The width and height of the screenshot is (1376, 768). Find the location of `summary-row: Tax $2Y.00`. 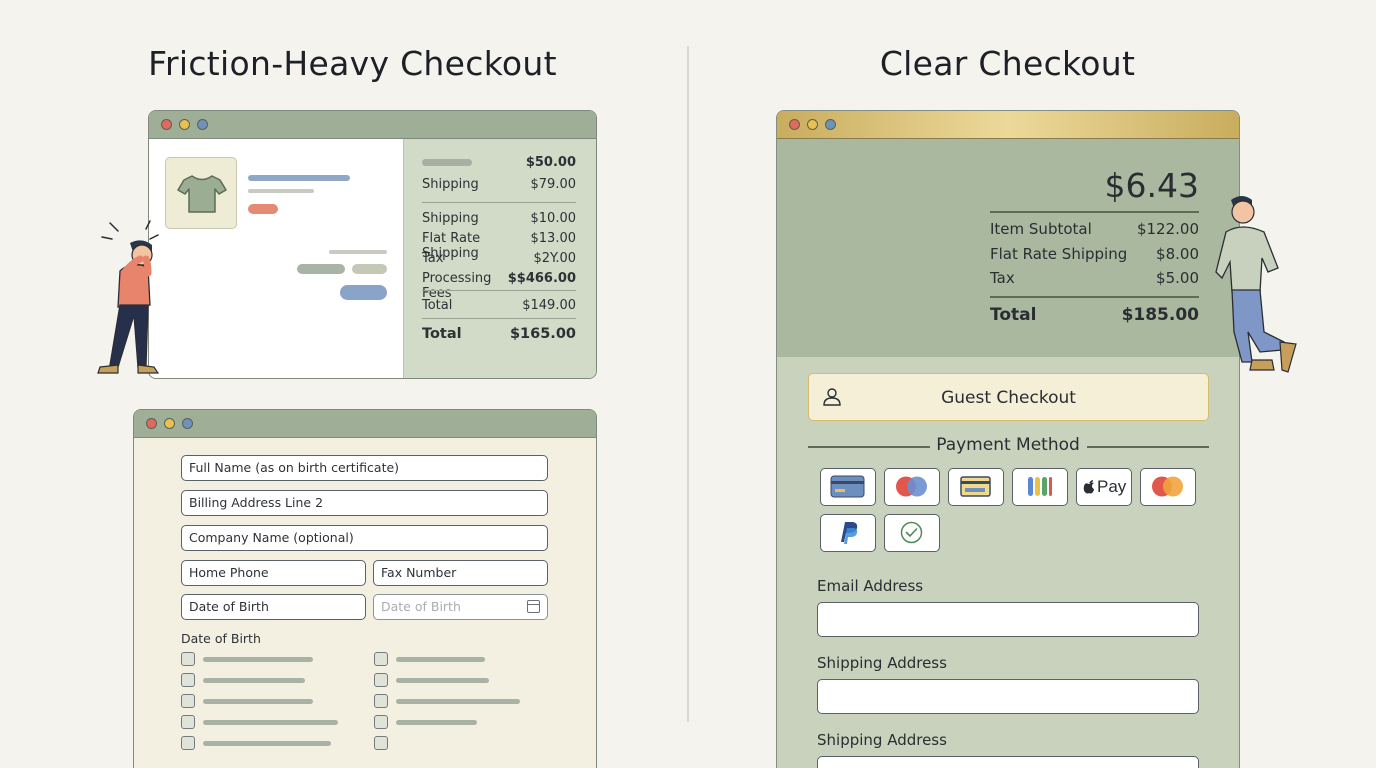

summary-row: Tax $2Y.00 is located at coordinates (499, 258).